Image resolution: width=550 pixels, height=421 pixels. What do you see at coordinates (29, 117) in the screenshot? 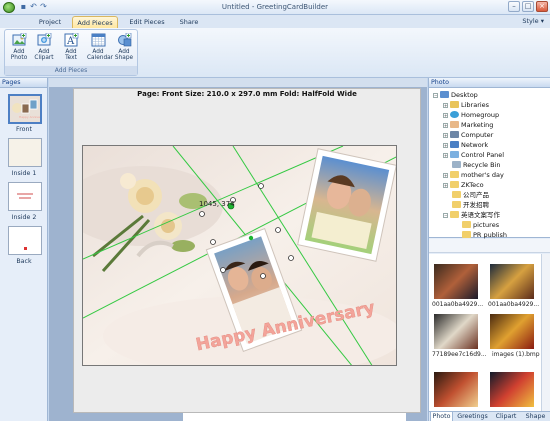
I see `svg-text: Happy Anniversary` at bounding box center [29, 117].